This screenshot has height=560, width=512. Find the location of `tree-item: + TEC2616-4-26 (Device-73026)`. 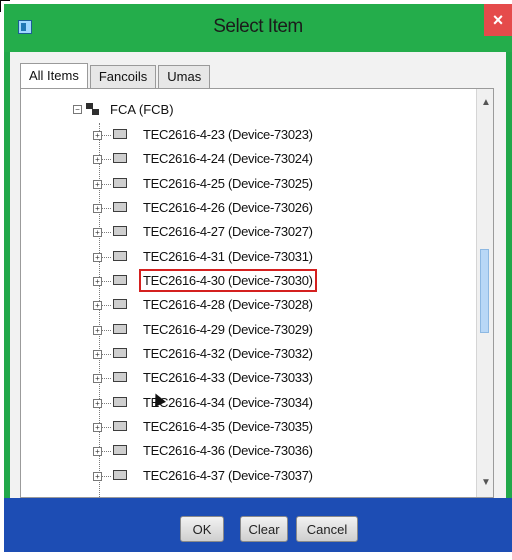

tree-item: + TEC2616-4-26 (Device-73026) is located at coordinates (251, 208).